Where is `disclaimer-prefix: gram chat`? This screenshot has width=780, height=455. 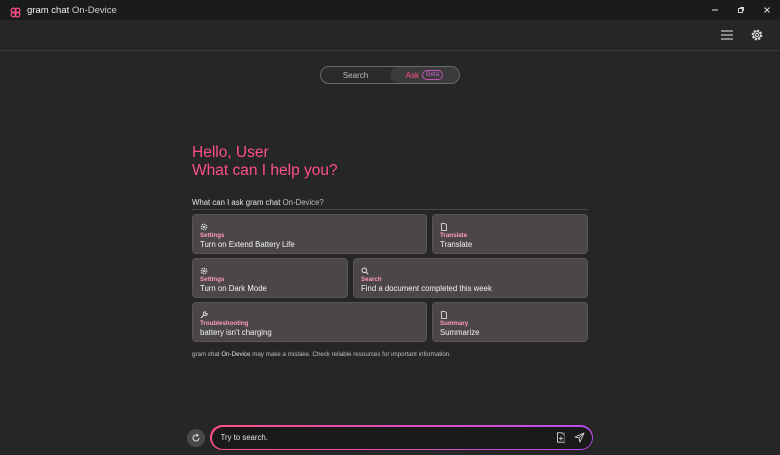
disclaimer-prefix: gram chat is located at coordinates (207, 354).